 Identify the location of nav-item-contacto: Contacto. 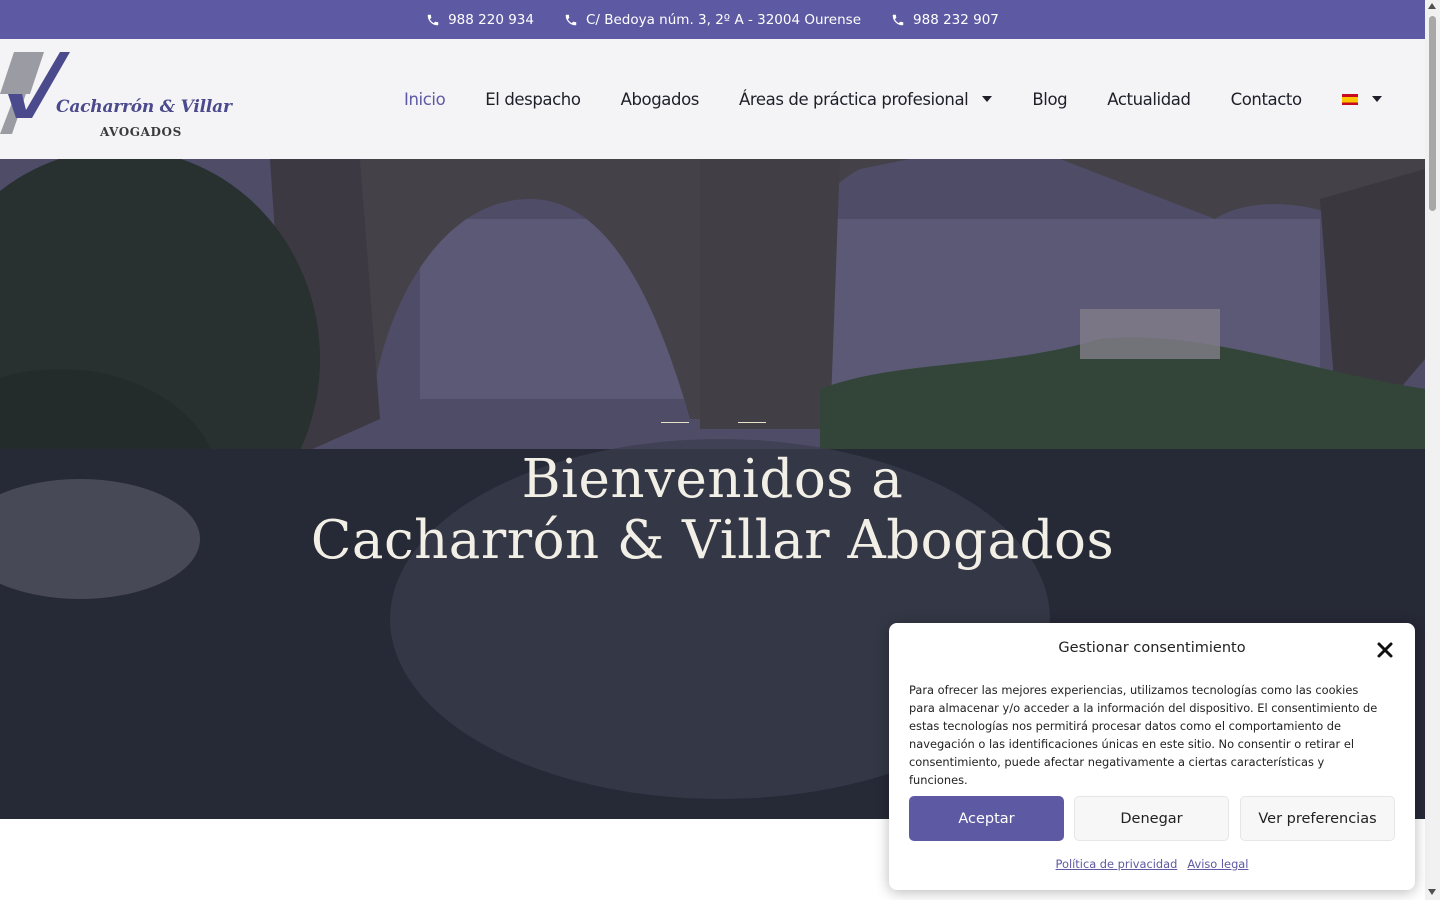
(1266, 99).